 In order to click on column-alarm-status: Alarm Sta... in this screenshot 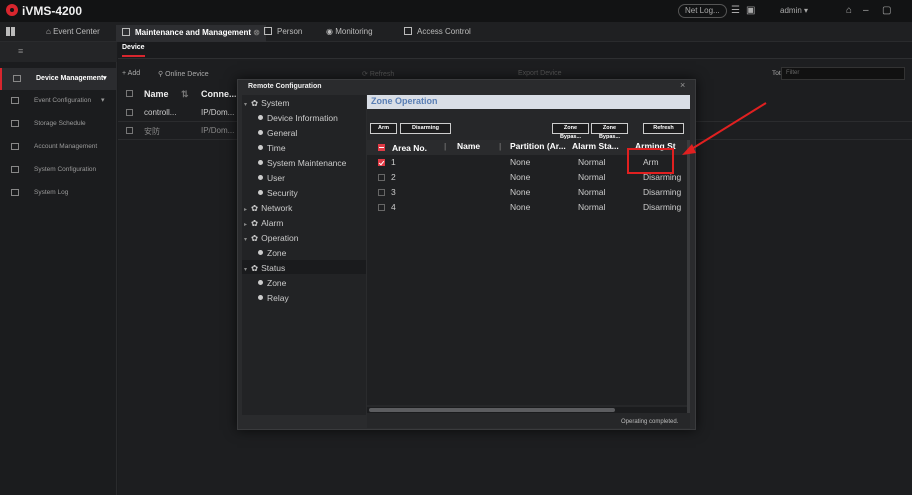, I will do `click(595, 146)`.